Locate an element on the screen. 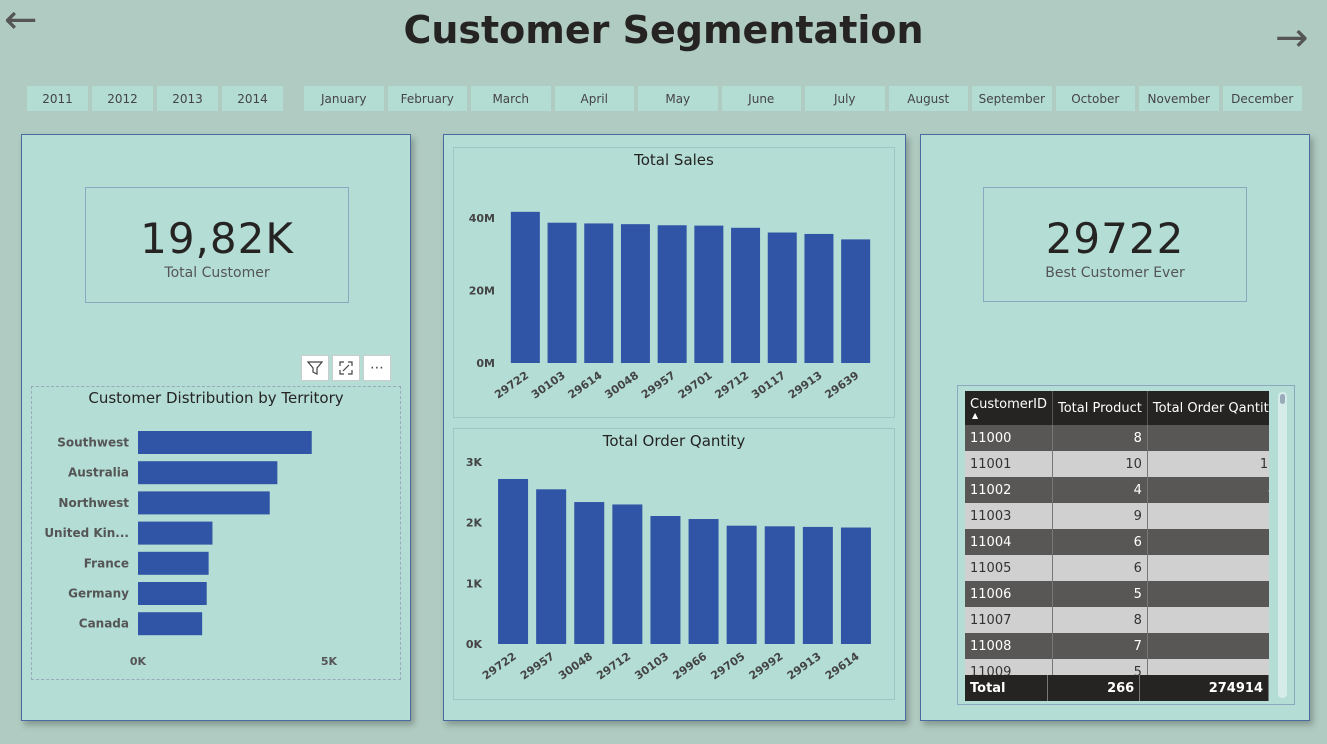 This screenshot has height=744, width=1327. filter-icon is located at coordinates (315, 368).